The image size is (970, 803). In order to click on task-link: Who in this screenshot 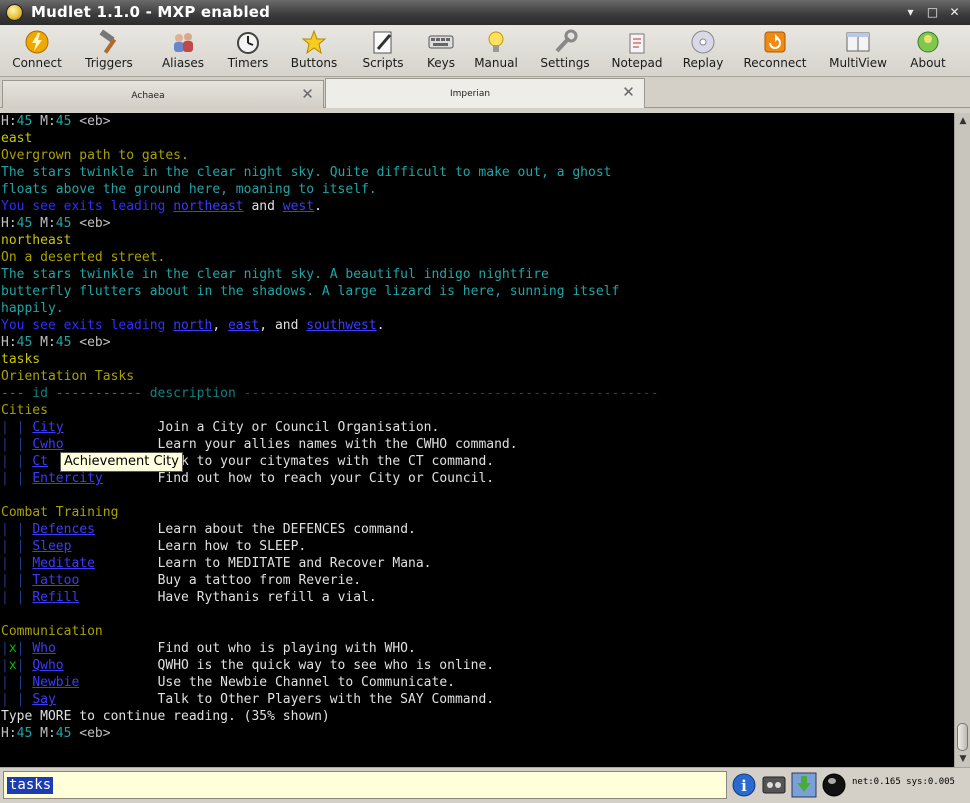, I will do `click(43, 648)`.